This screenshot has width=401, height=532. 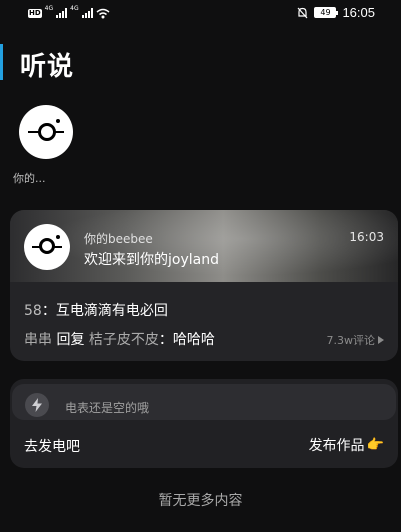 I want to click on network-type-label: 4G, so click(x=49, y=8).